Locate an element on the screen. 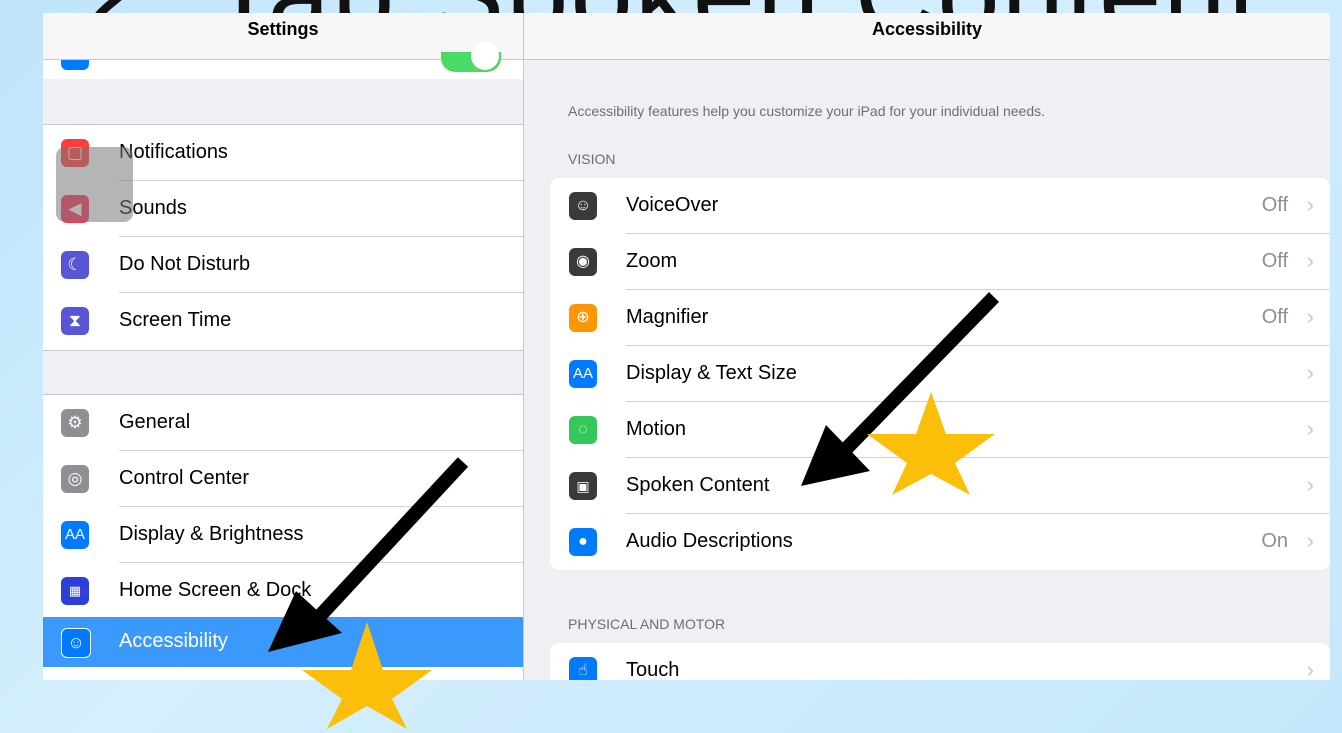 This screenshot has height=733, width=1342. sidebar-item-home-screen-dock: ▦ Home Screen & Dock is located at coordinates (283, 591).